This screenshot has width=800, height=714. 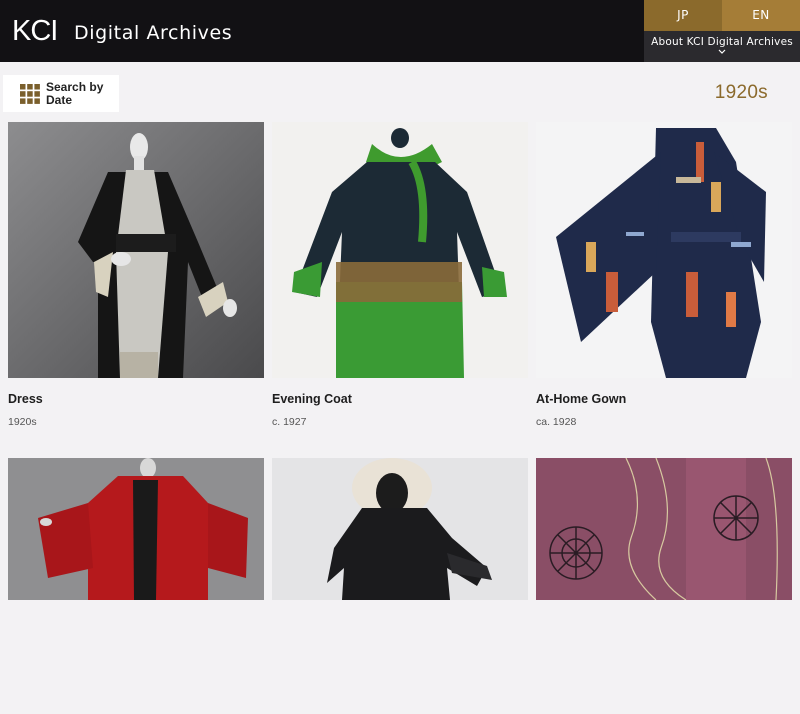 I want to click on about-menu: About KCI Digital Archives, so click(x=722, y=46).